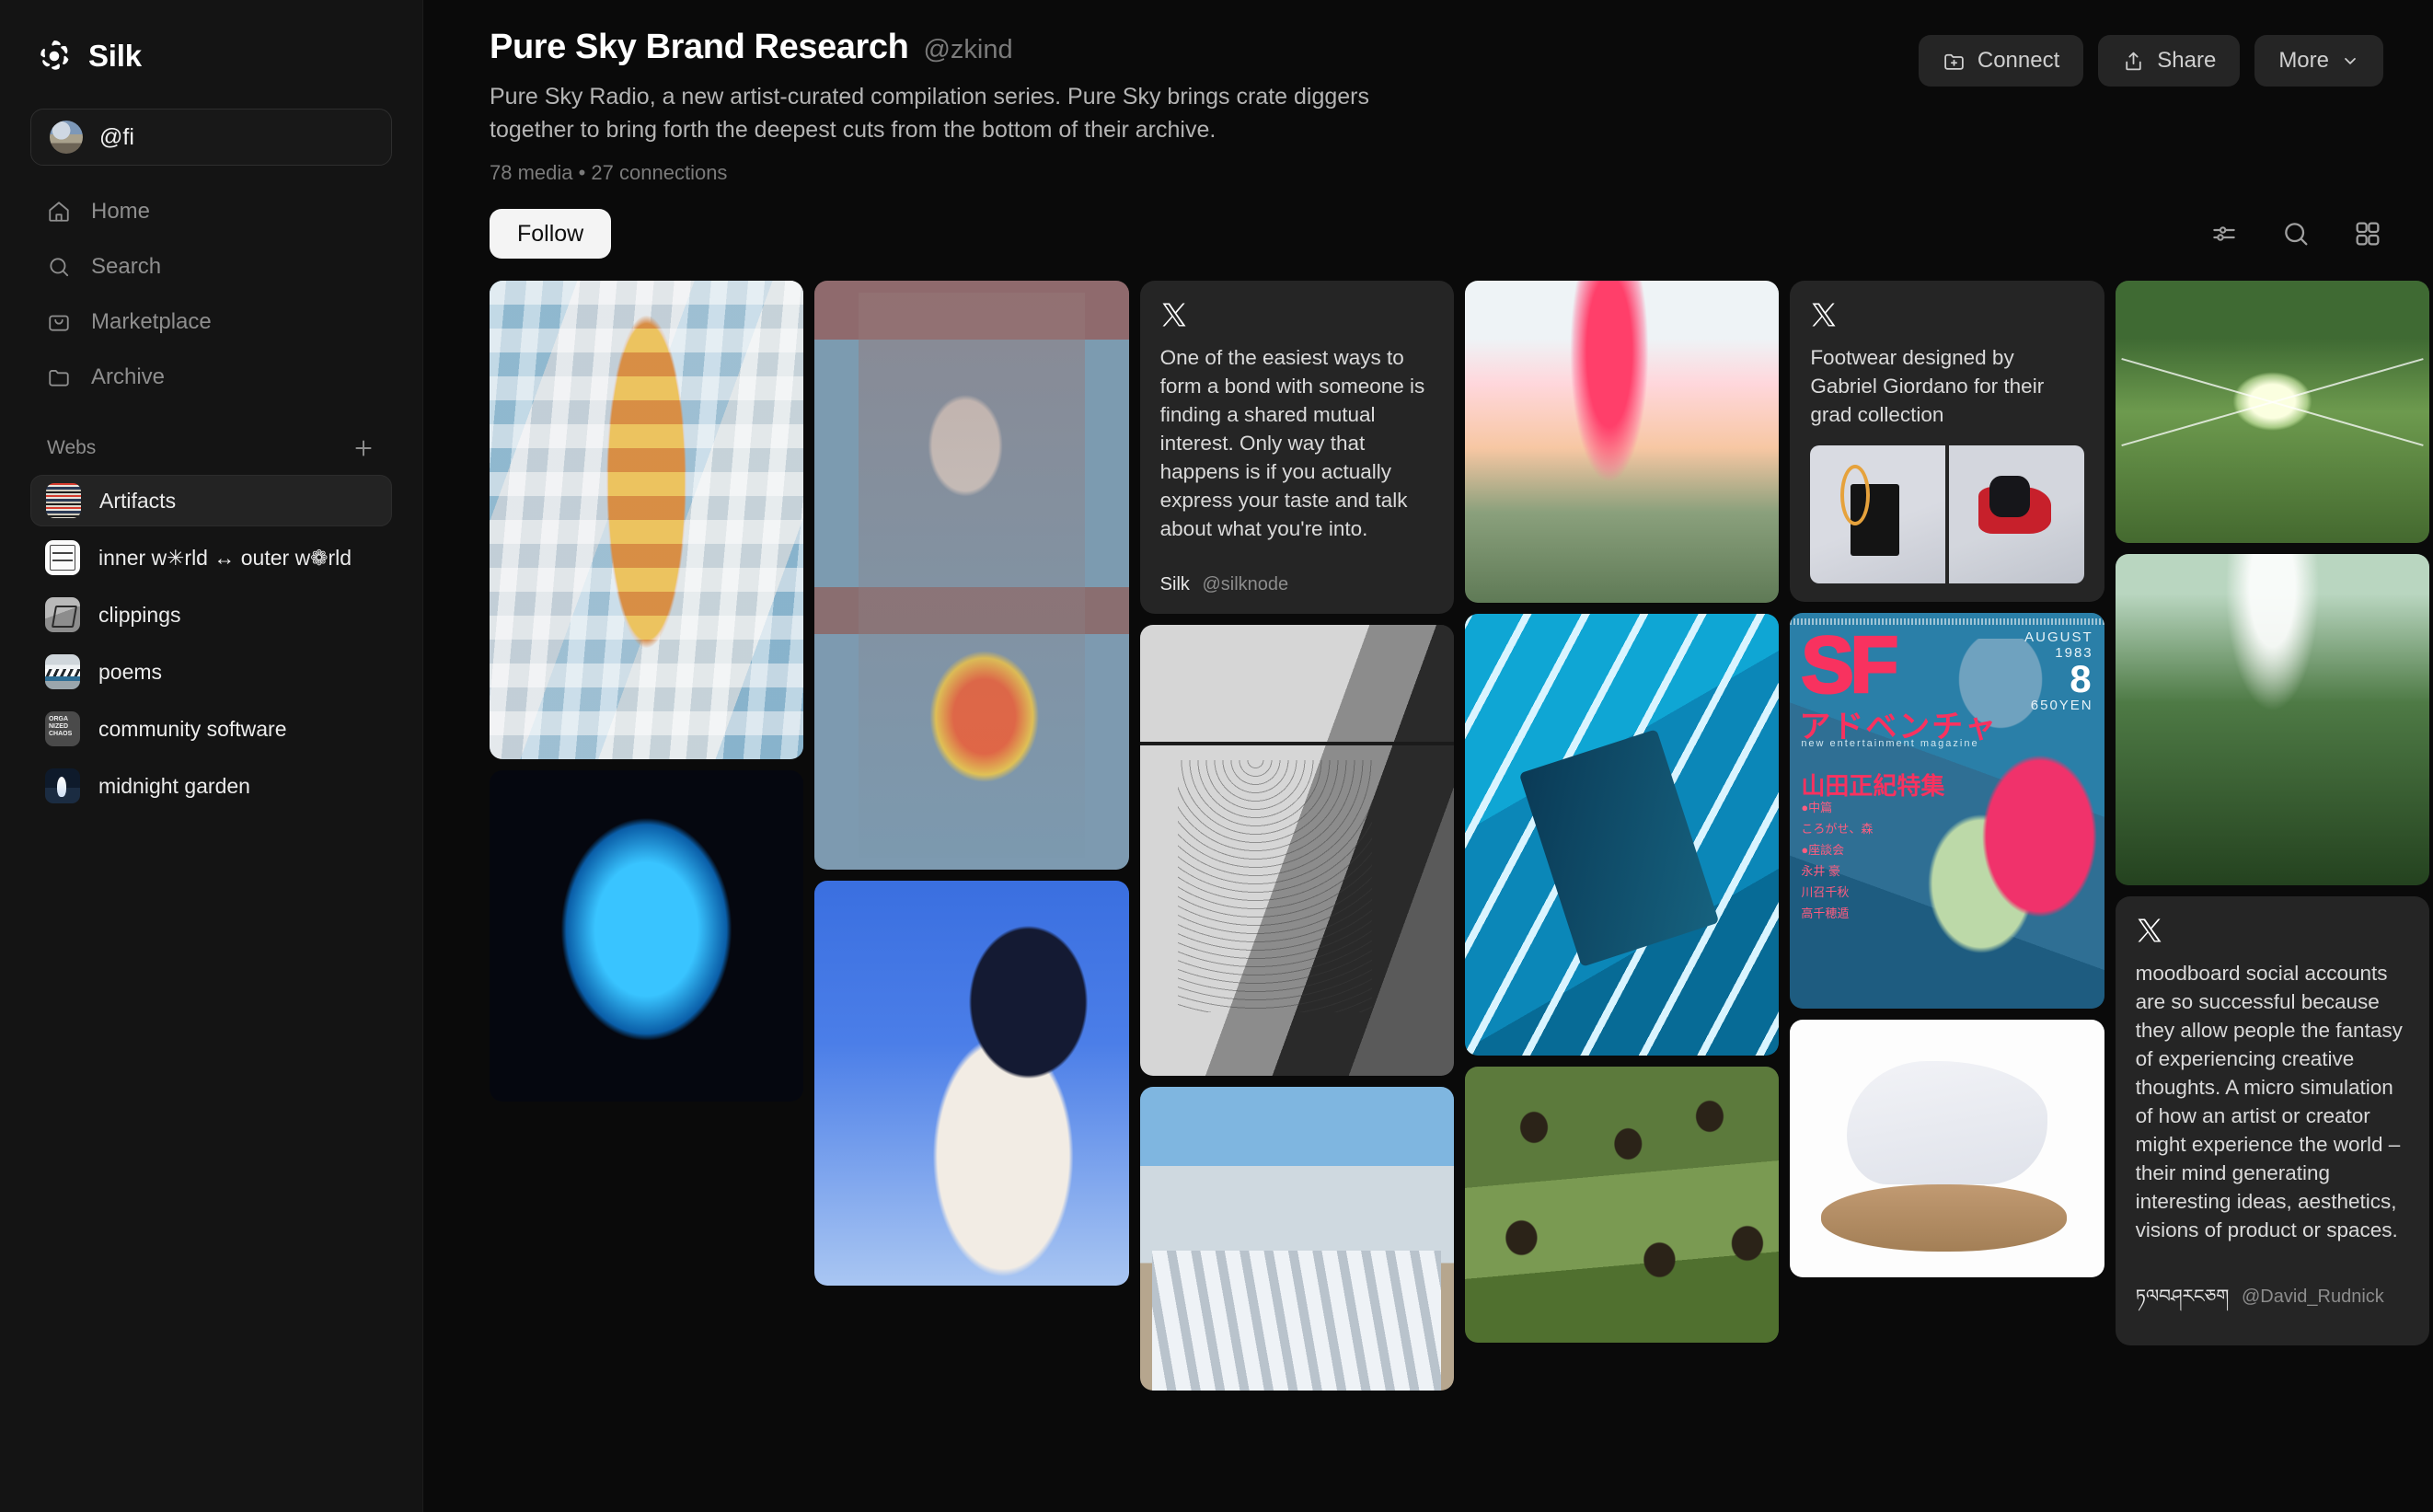  Describe the element at coordinates (1296, 1239) in the screenshot. I see `media-card-snow-mountain-panels` at that location.